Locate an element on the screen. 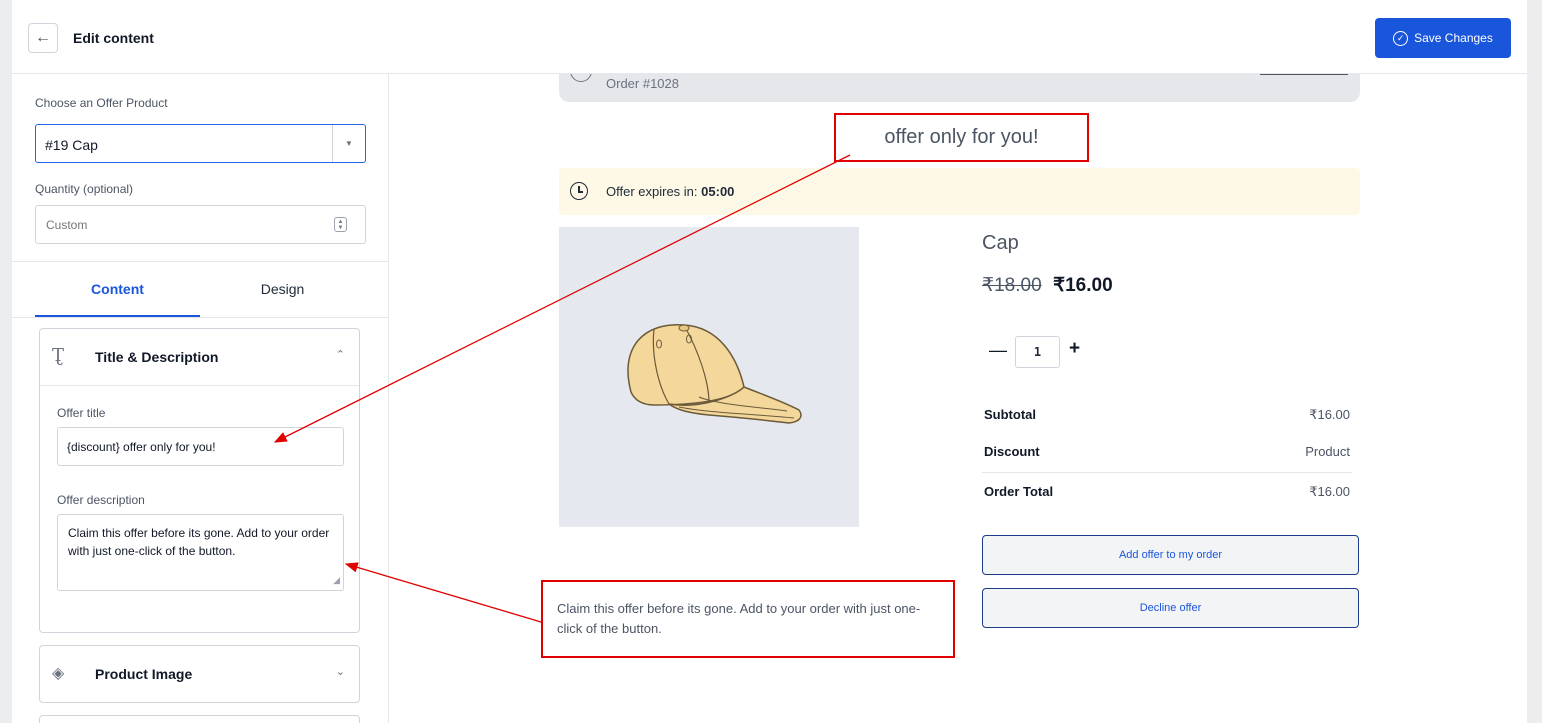  quantity-field: 1 is located at coordinates (1037, 352).